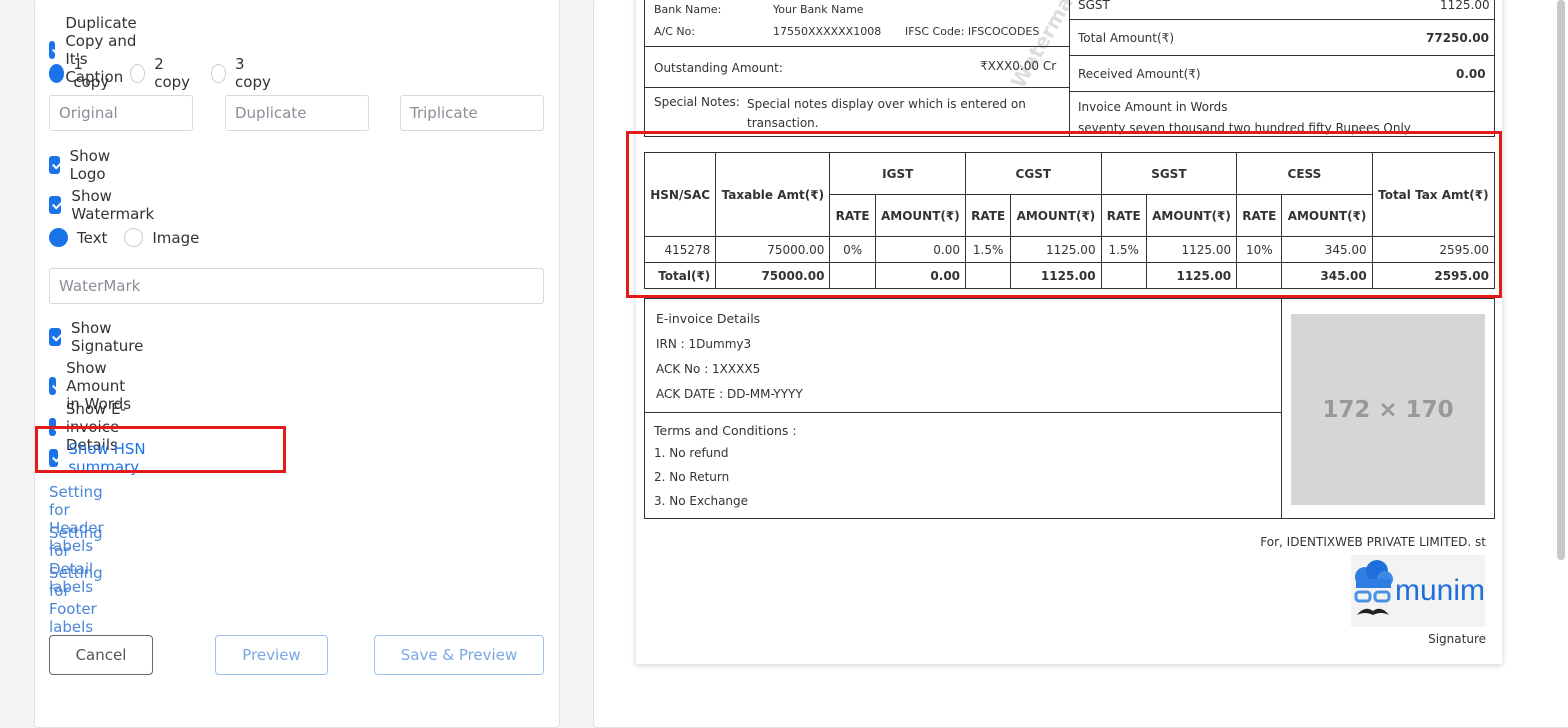  What do you see at coordinates (91, 73) in the screenshot?
I see `label: 1 copy` at bounding box center [91, 73].